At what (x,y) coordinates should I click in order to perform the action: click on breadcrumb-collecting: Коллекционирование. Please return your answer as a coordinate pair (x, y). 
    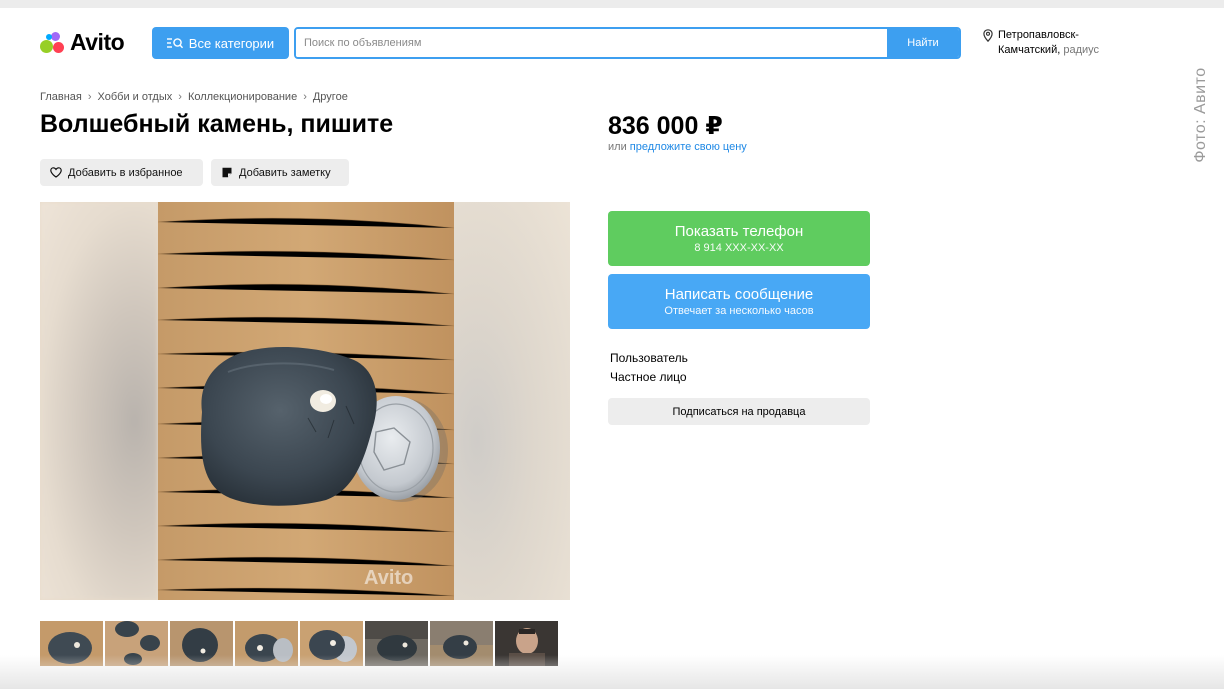
    Looking at the image, I should click on (242, 97).